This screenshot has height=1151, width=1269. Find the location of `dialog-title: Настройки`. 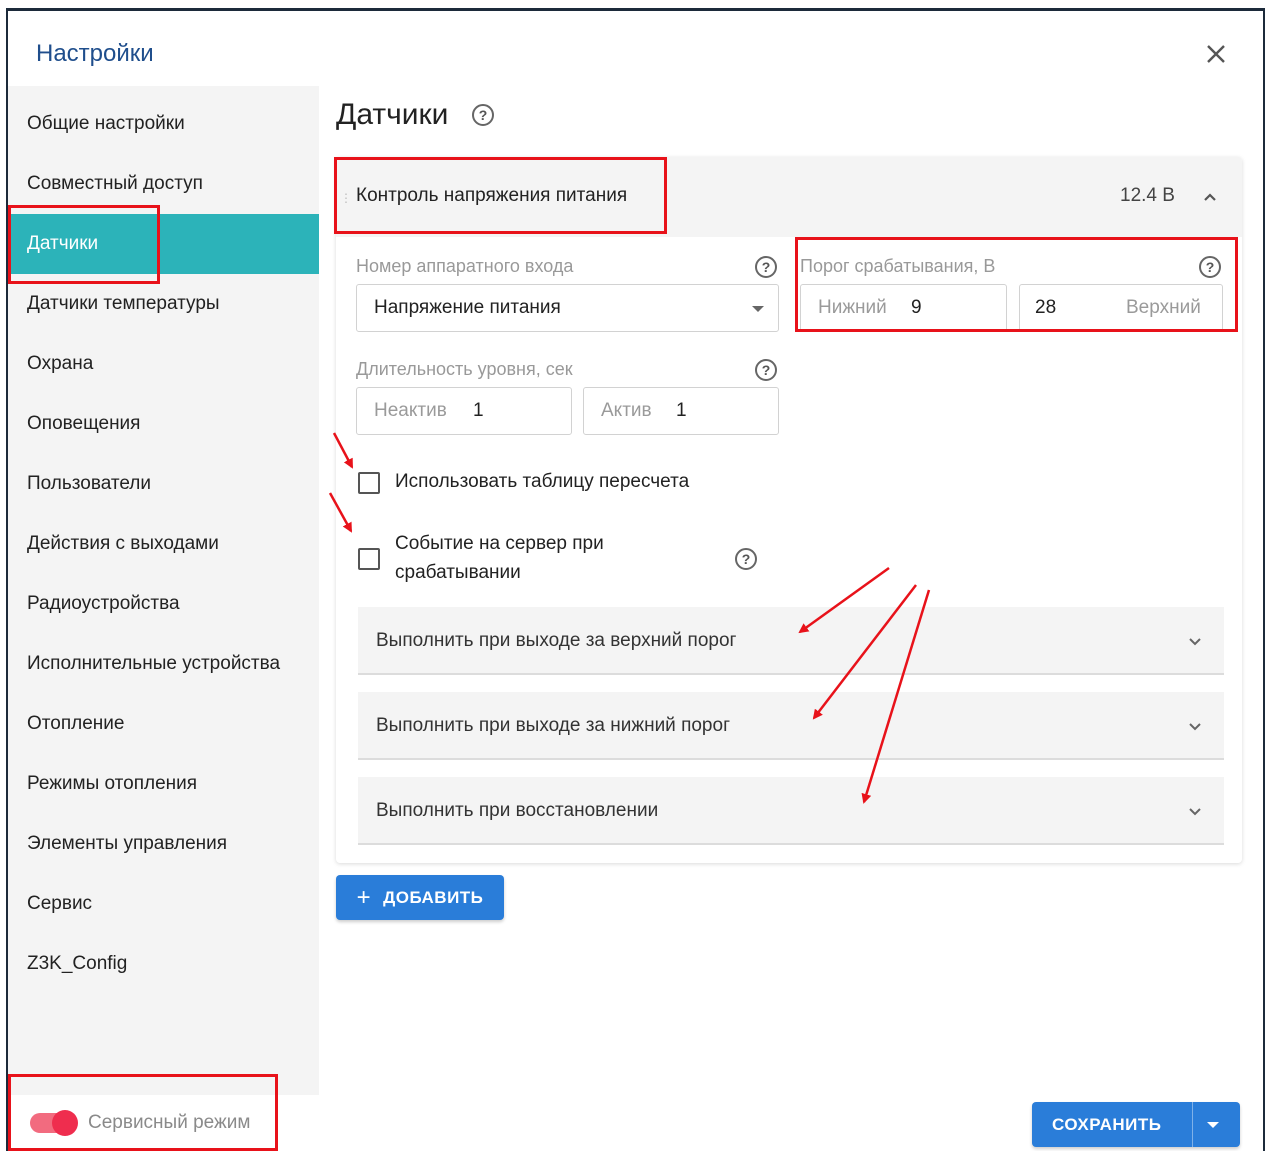

dialog-title: Настройки is located at coordinates (95, 53).